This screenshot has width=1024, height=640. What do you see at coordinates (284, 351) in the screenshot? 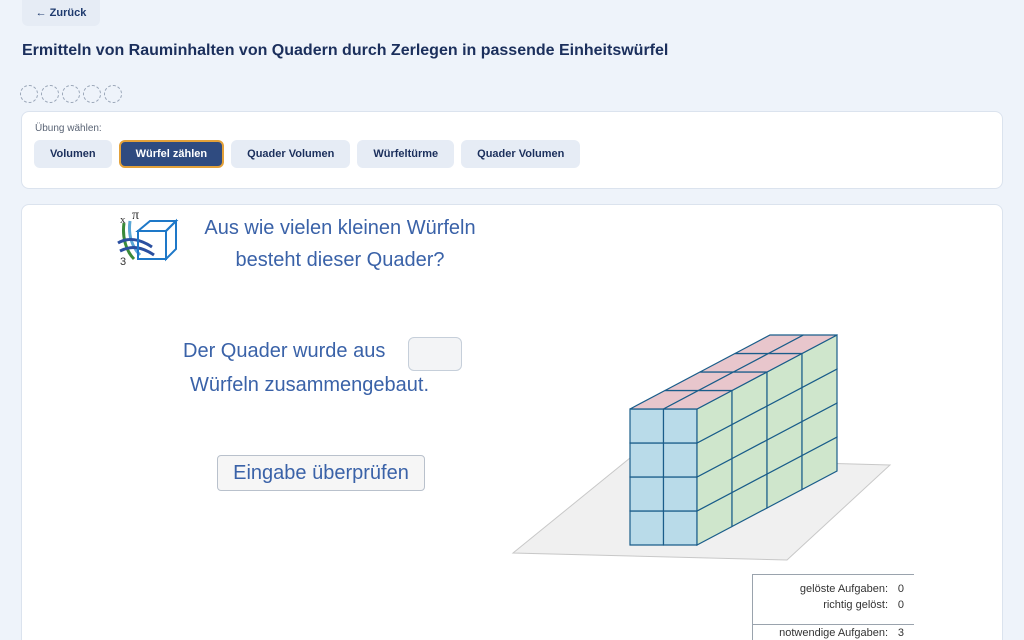
I see `answer-prefix: Der Quader wurde aus` at bounding box center [284, 351].